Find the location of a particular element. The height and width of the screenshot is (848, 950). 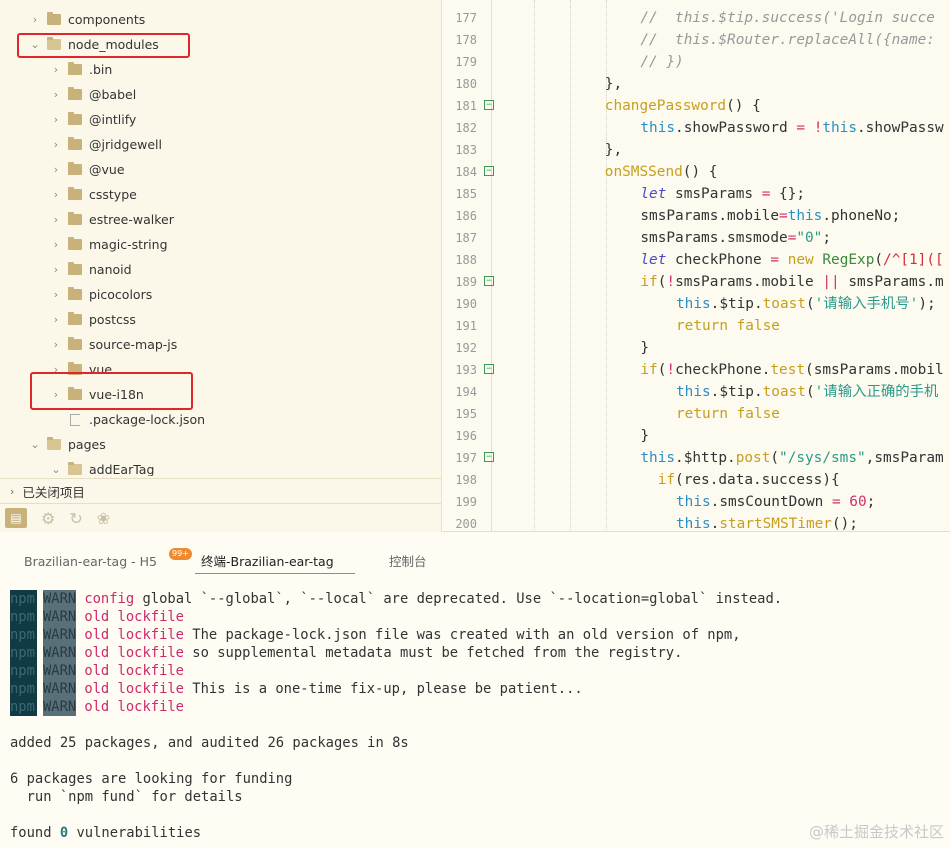

code-text: this.showPassword = !this.showPassw is located at coordinates (791, 128).